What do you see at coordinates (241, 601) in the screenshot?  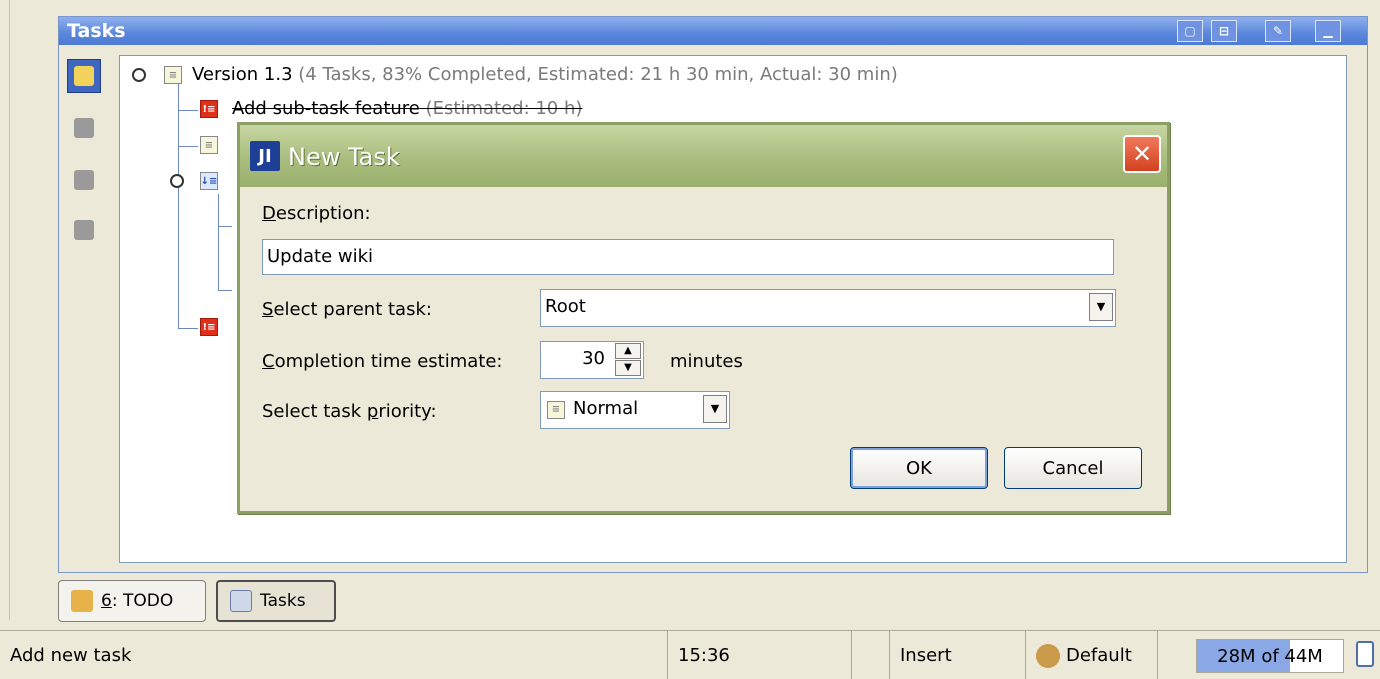 I see `tasks-icon` at bounding box center [241, 601].